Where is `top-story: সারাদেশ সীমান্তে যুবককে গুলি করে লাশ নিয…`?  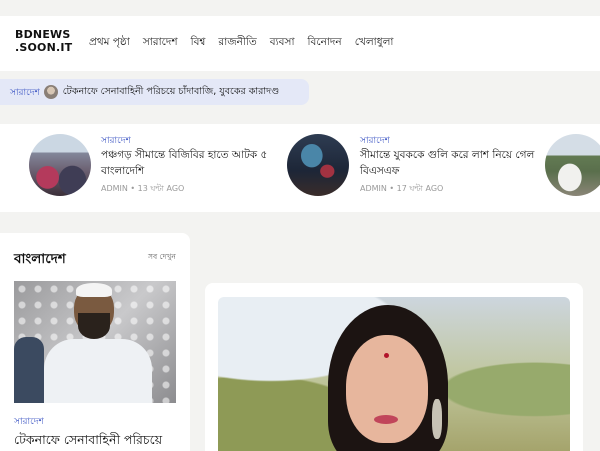
top-story: সারাদেশ সীমান্তে যুবককে গুলি করে লাশ নিয… is located at coordinates (412, 168).